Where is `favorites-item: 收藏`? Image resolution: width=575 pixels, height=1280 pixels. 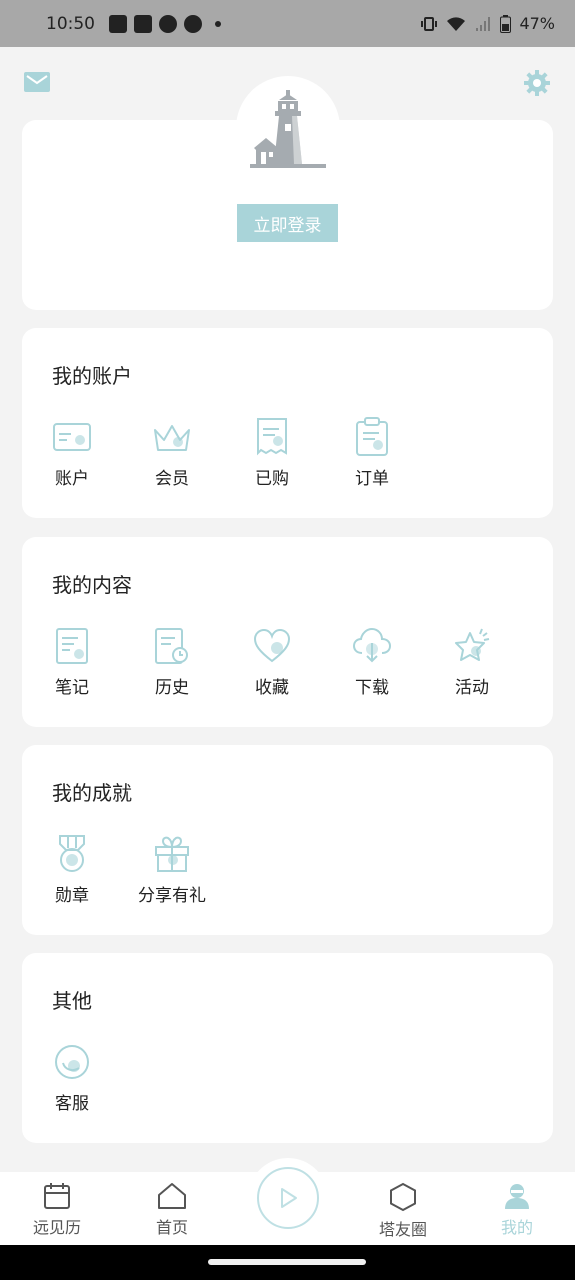
favorites-item: 收藏 is located at coordinates (272, 661).